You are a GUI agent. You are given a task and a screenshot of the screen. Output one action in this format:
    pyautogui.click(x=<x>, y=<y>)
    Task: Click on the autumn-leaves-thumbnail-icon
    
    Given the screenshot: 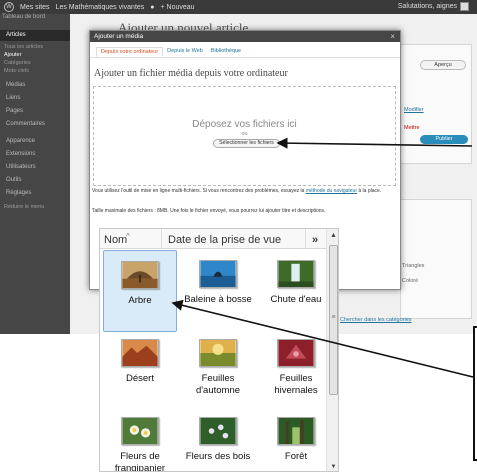 What is the action you would take?
    pyautogui.click(x=218, y=353)
    